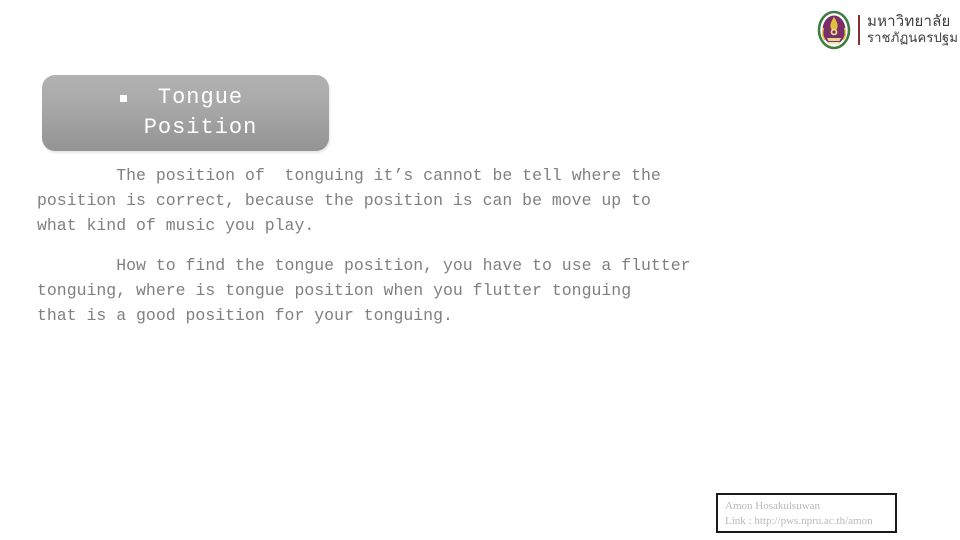  I want to click on university-logo: มหาวิทยาลัย ราชภัฏนครปฐม, so click(887, 30).